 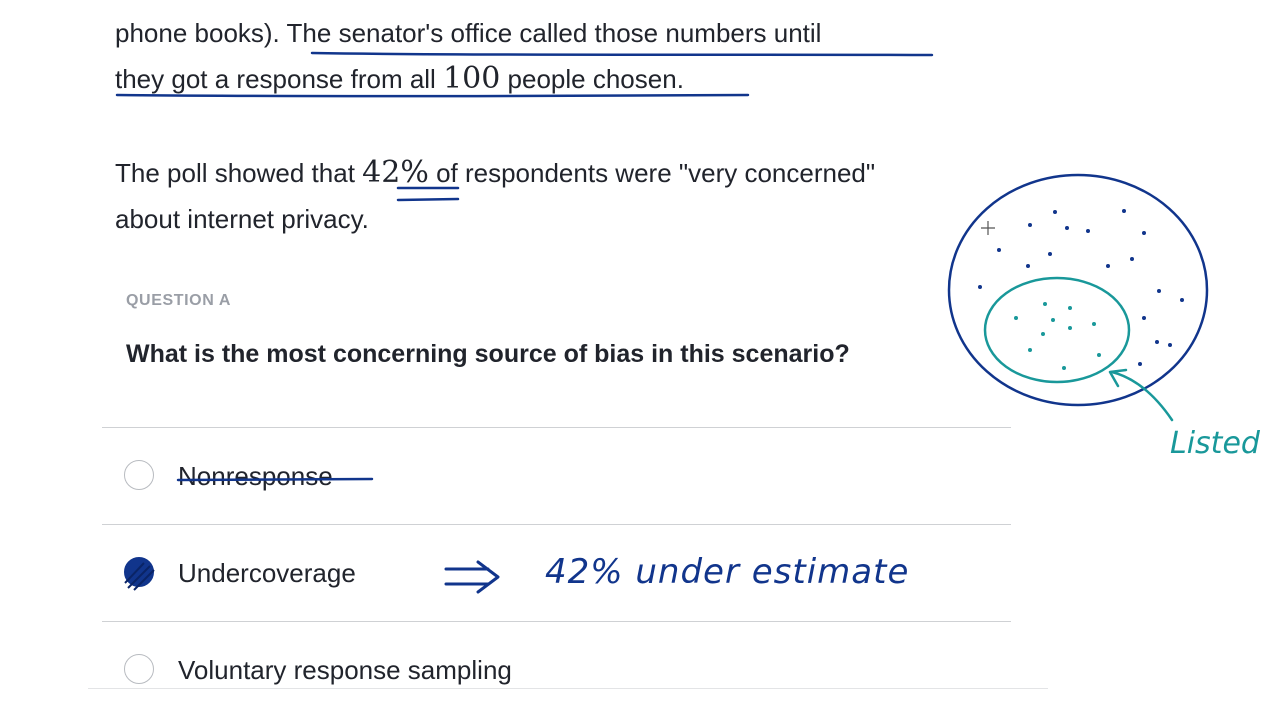 I want to click on choice-nonresponse: Nonresponse, so click(x=556, y=475).